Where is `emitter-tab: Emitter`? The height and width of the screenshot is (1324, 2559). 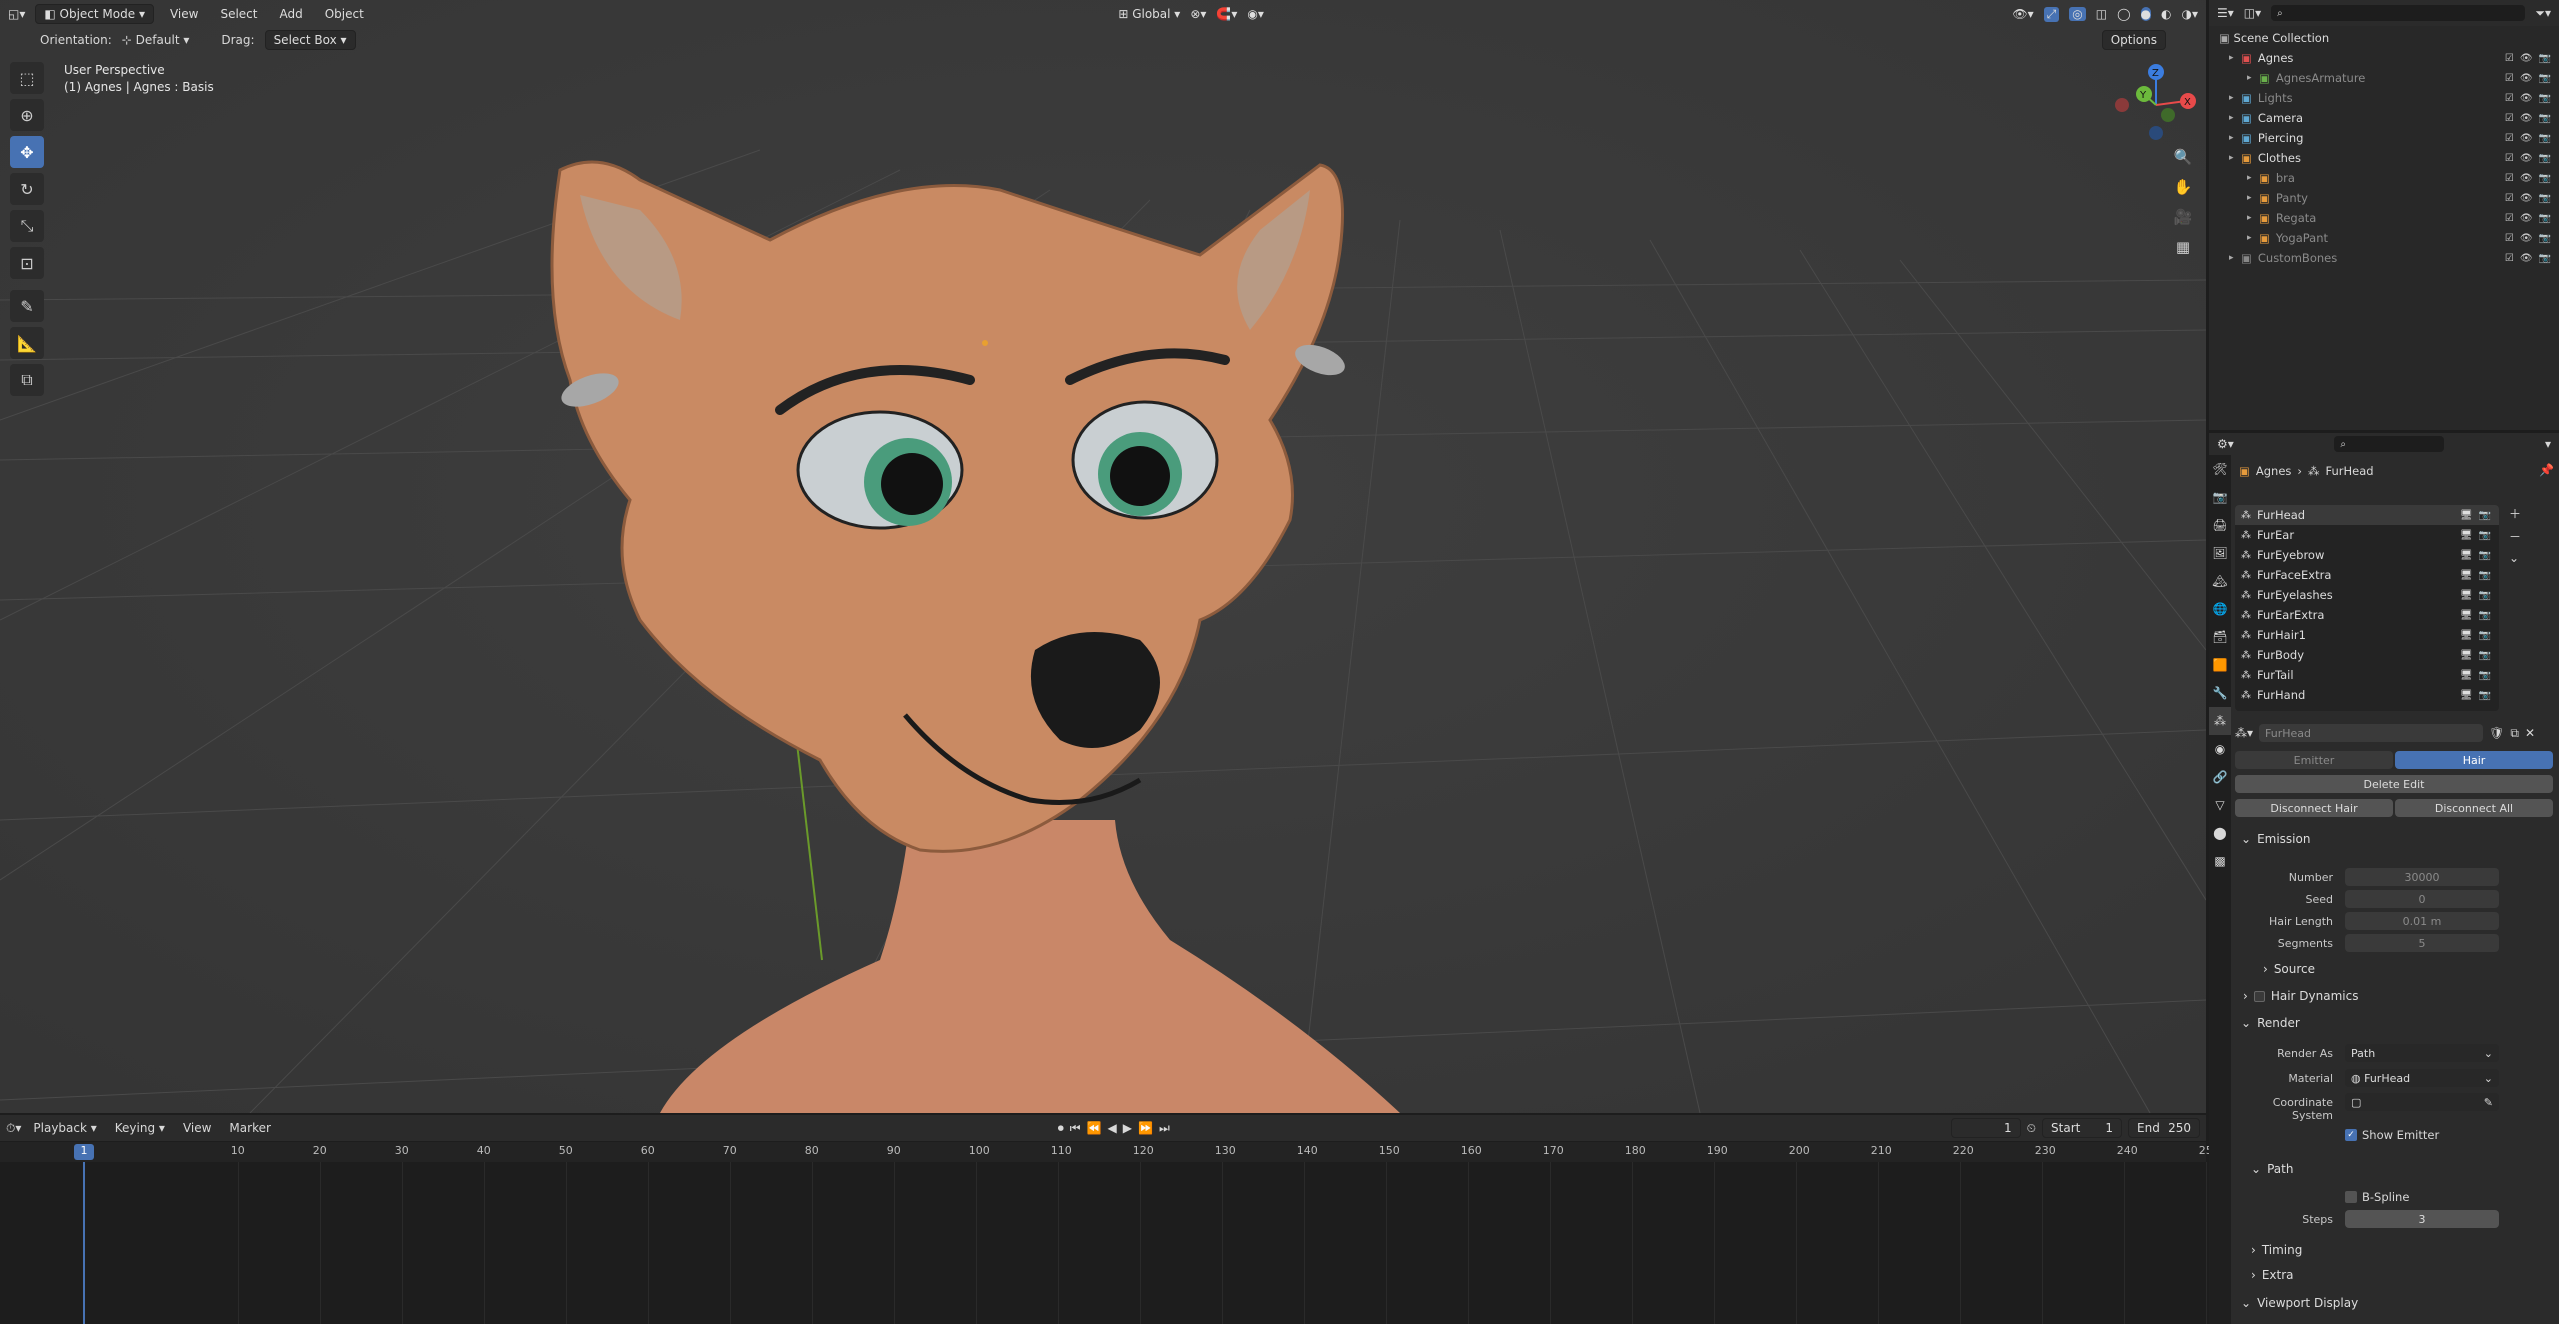
emitter-tab: Emitter is located at coordinates (2314, 760).